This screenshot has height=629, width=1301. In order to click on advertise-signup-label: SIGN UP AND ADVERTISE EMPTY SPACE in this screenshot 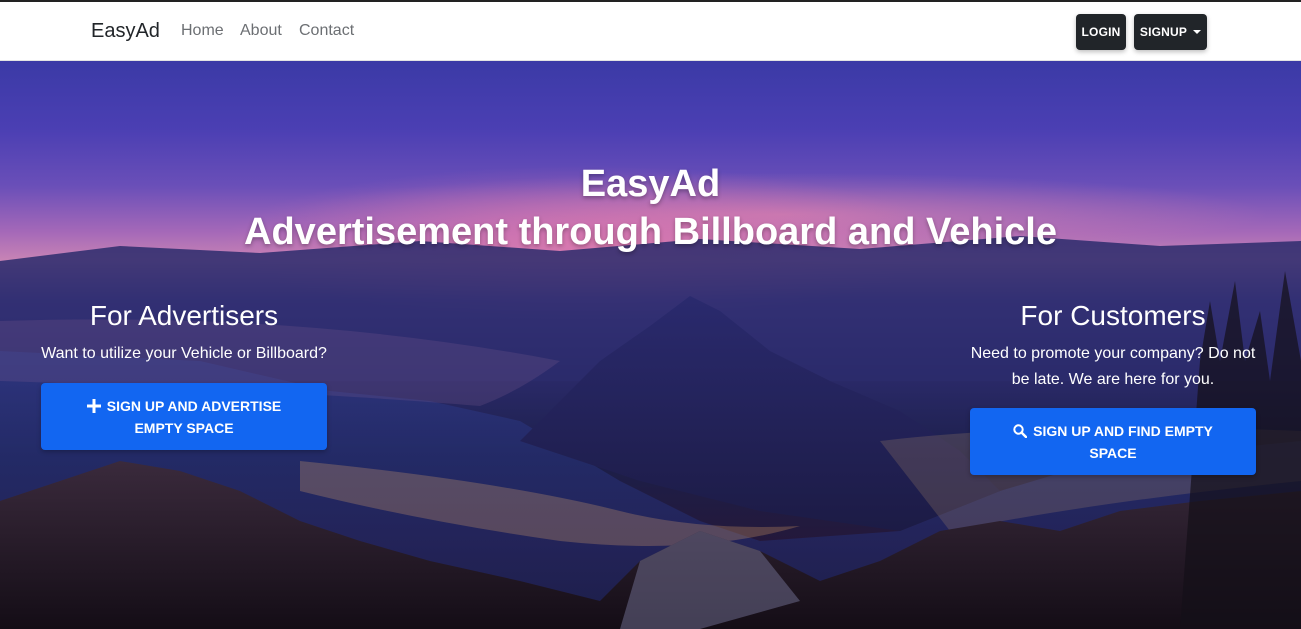, I will do `click(194, 416)`.